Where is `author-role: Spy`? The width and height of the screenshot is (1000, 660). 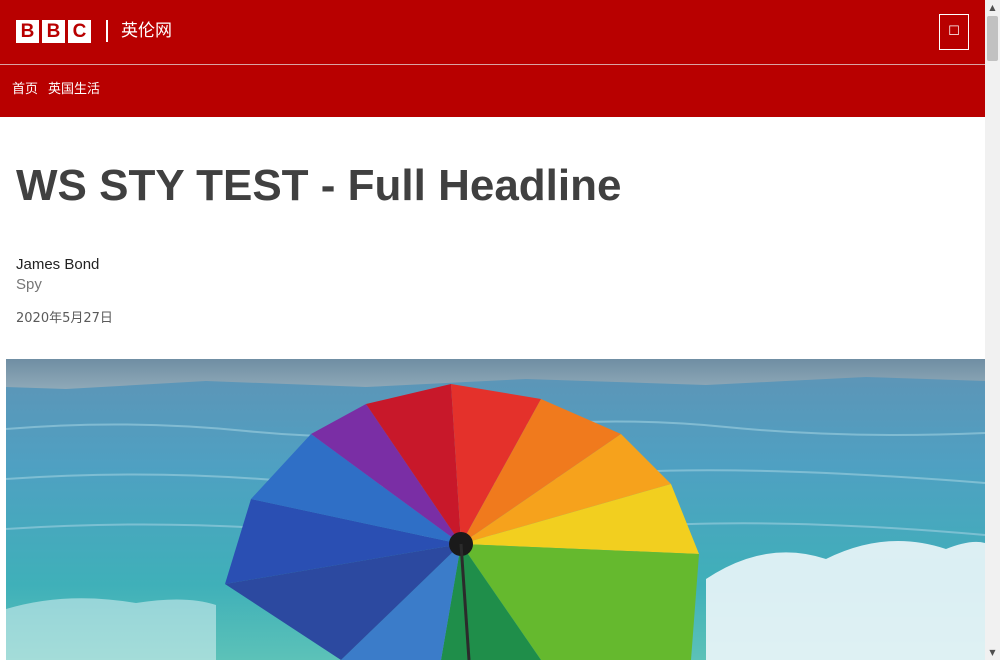 author-role: Spy is located at coordinates (29, 284).